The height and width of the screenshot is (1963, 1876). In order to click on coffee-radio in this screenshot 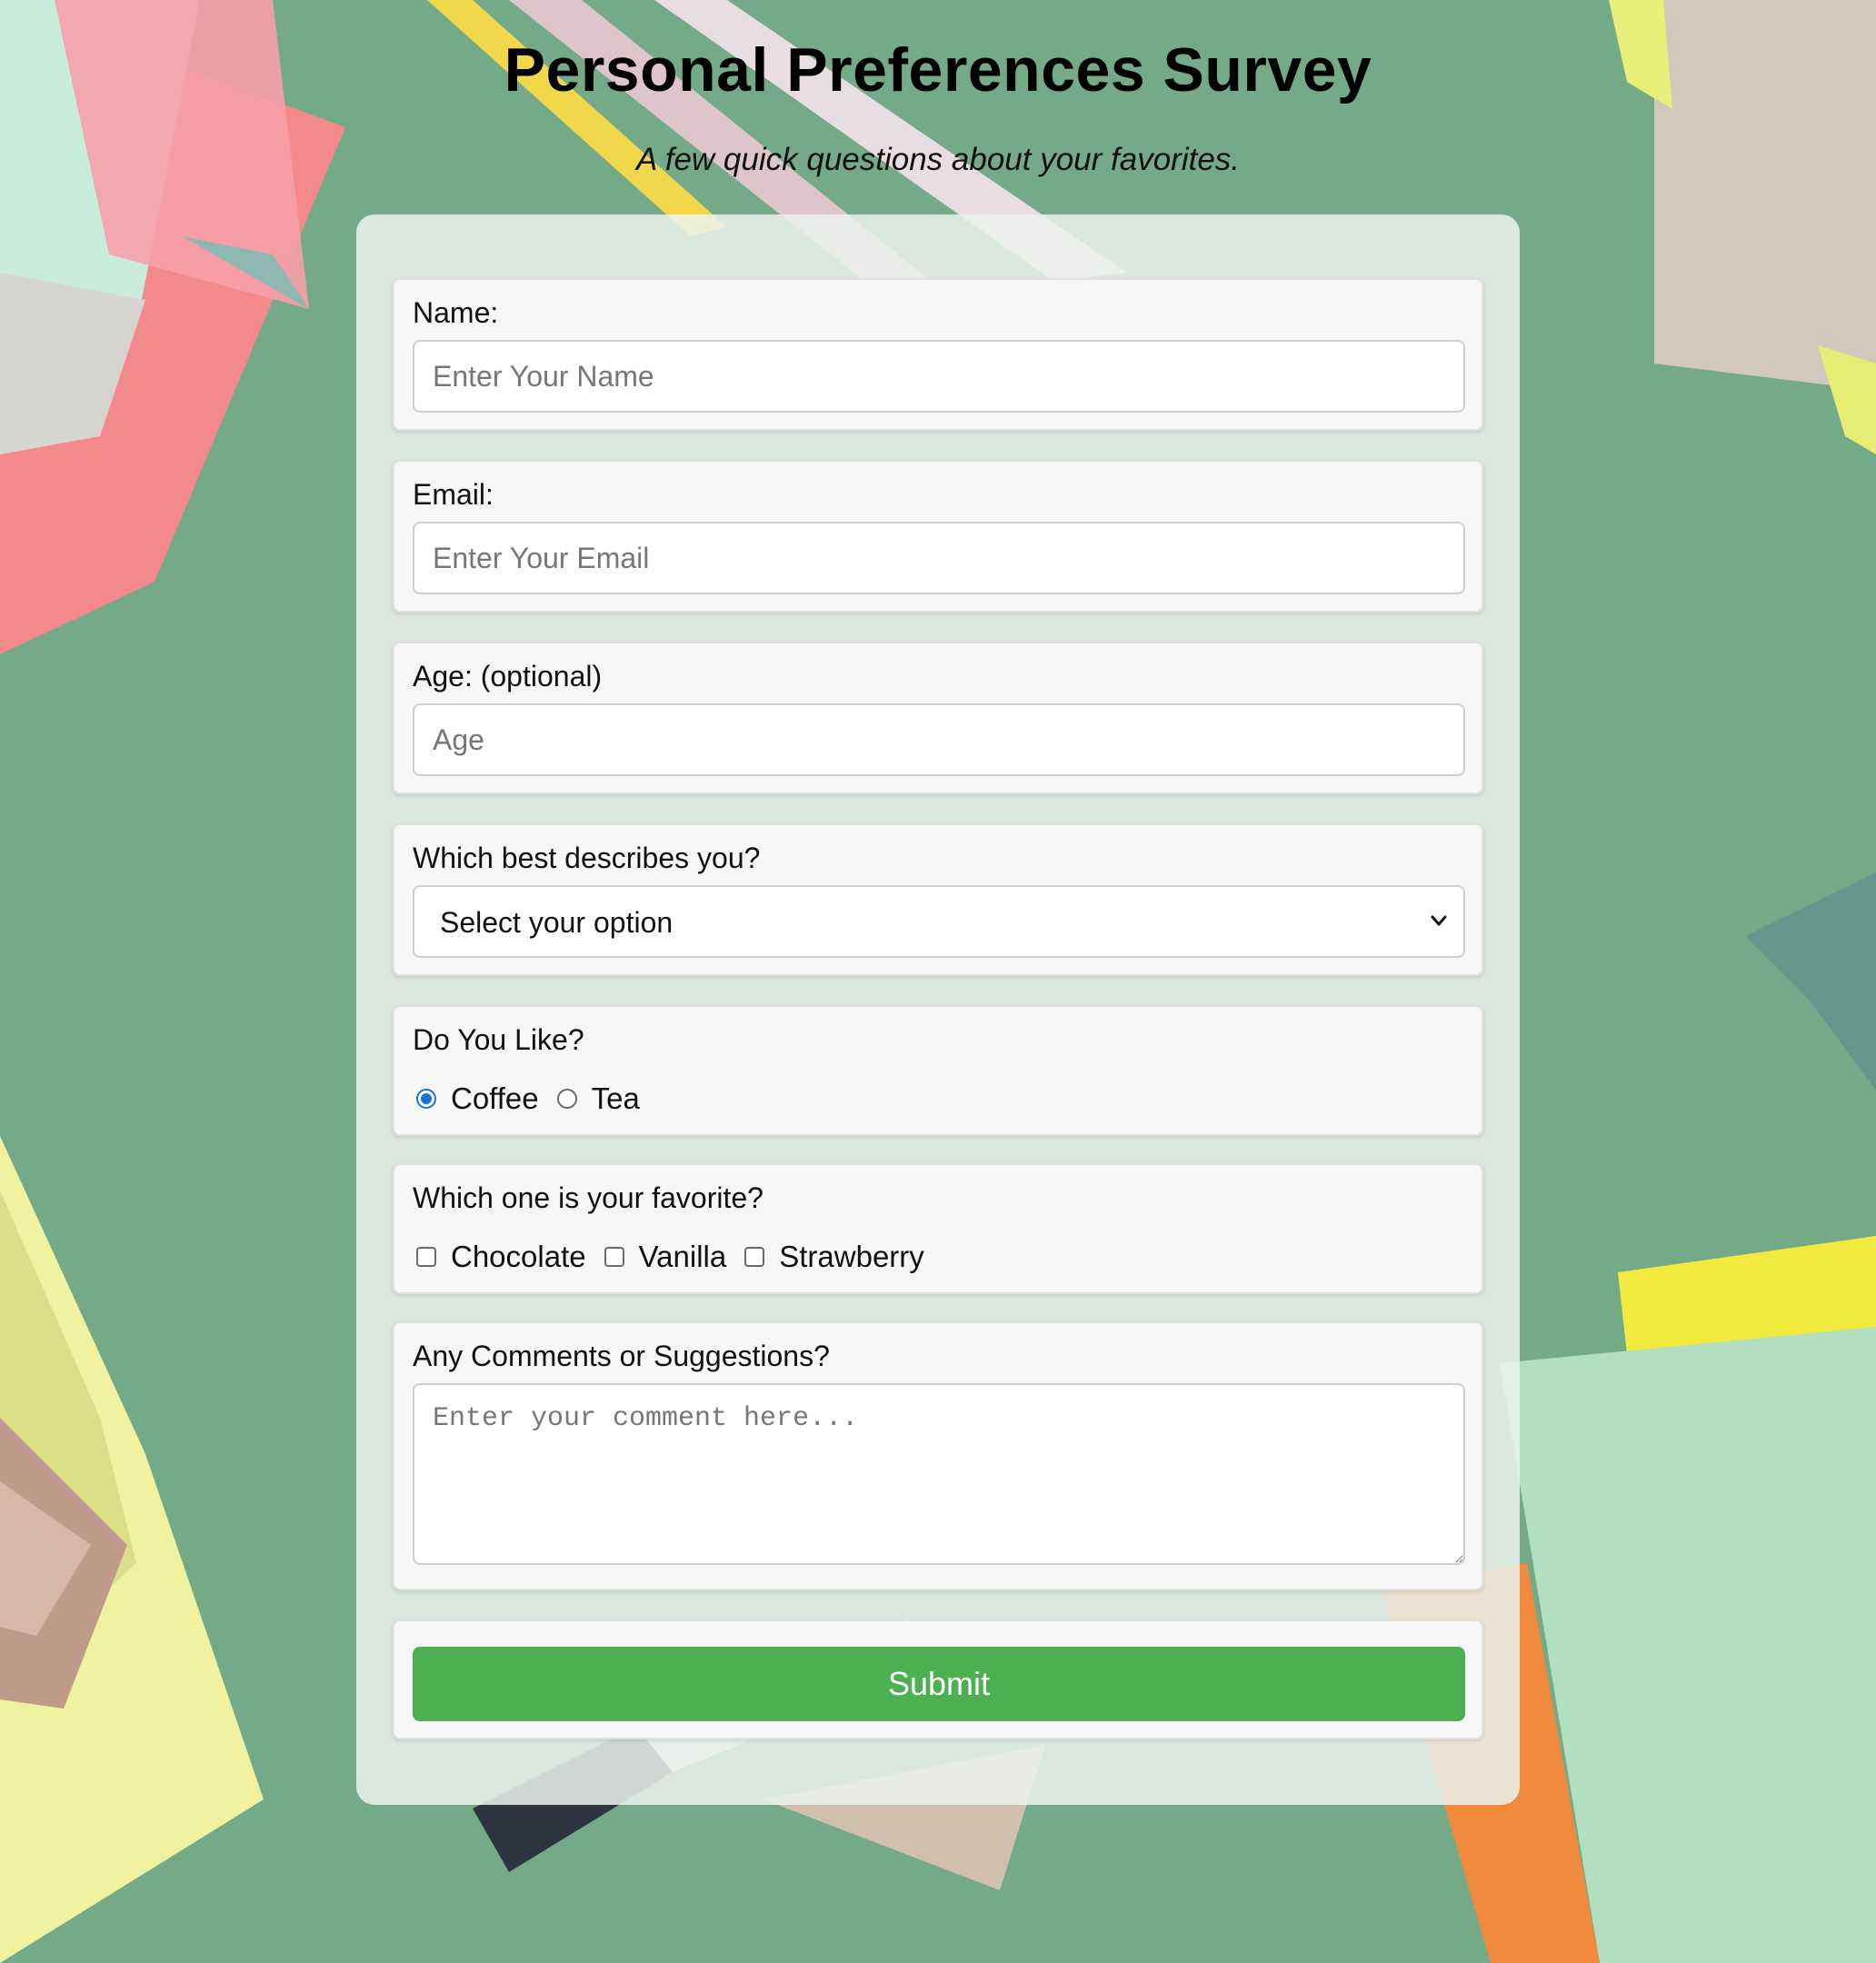, I will do `click(426, 1099)`.